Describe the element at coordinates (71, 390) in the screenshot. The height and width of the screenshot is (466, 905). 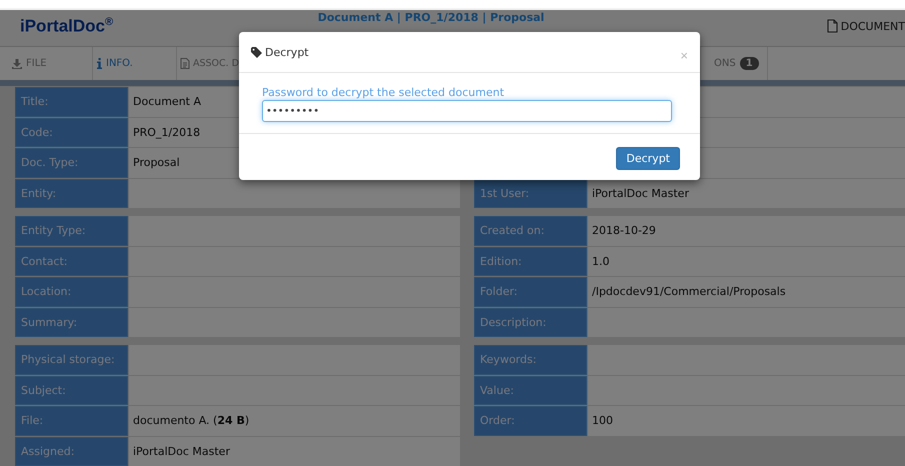
I see `field-label: Subject:` at that location.